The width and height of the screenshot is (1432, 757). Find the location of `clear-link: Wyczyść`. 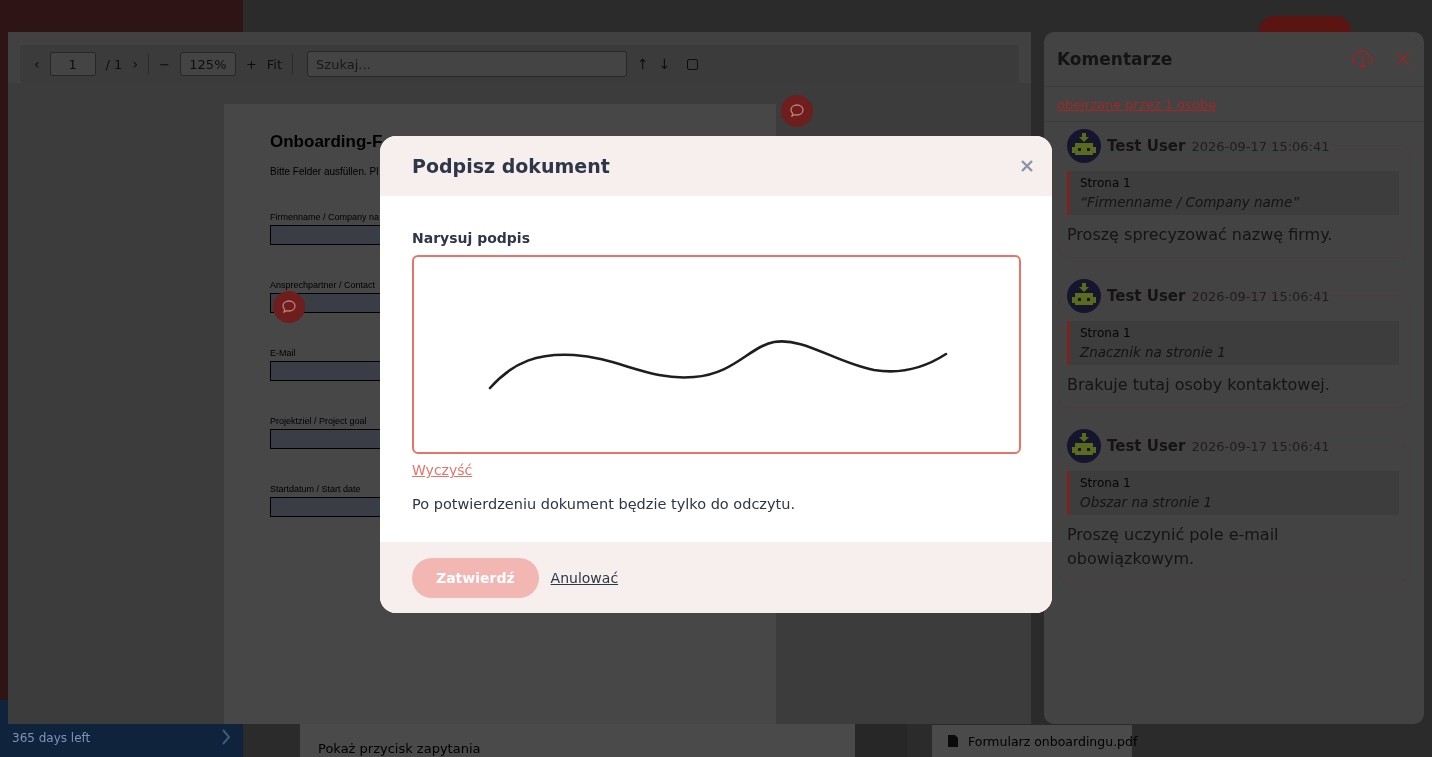

clear-link: Wyczyść is located at coordinates (442, 470).